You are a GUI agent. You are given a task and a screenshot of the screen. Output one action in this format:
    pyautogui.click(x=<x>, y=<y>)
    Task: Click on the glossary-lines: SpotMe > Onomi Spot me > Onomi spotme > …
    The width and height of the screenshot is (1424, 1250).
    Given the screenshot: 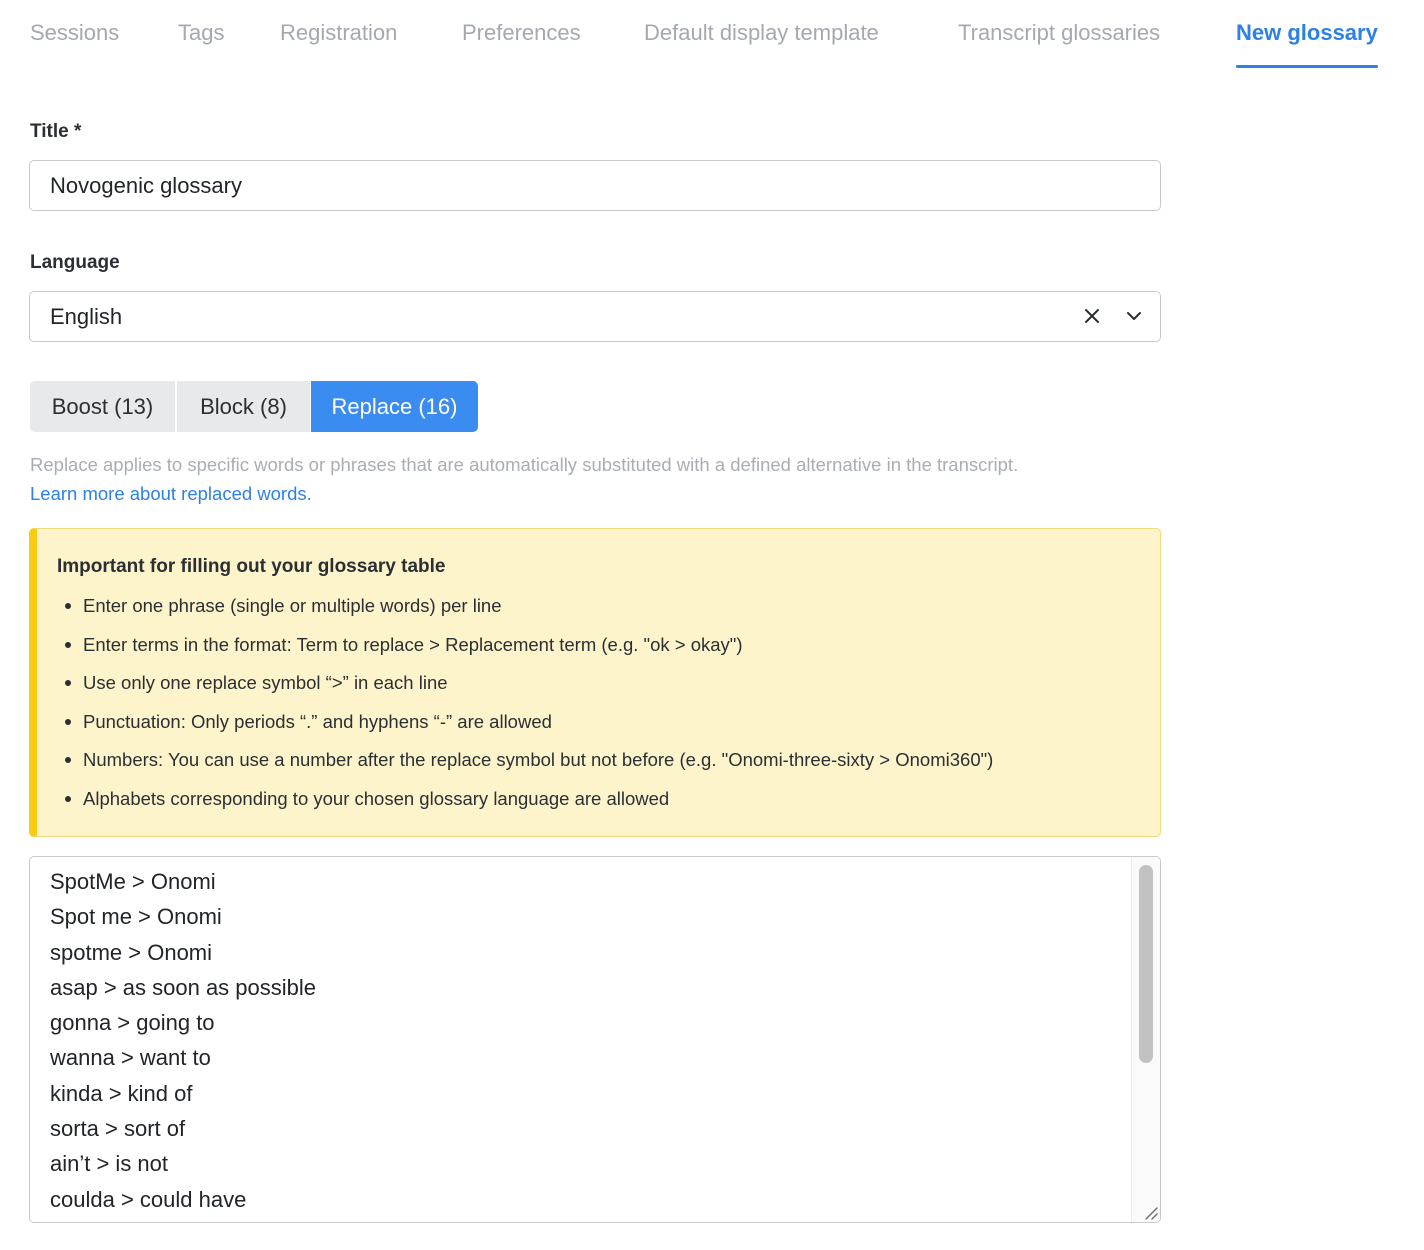 What is the action you would take?
    pyautogui.click(x=183, y=1043)
    